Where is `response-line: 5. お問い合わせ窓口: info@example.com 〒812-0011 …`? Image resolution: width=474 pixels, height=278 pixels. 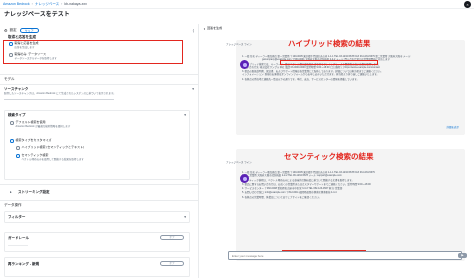
response-line: 5. お問い合わせ窓口: info@example.com 〒812-0011 … is located at coordinates (289, 193).